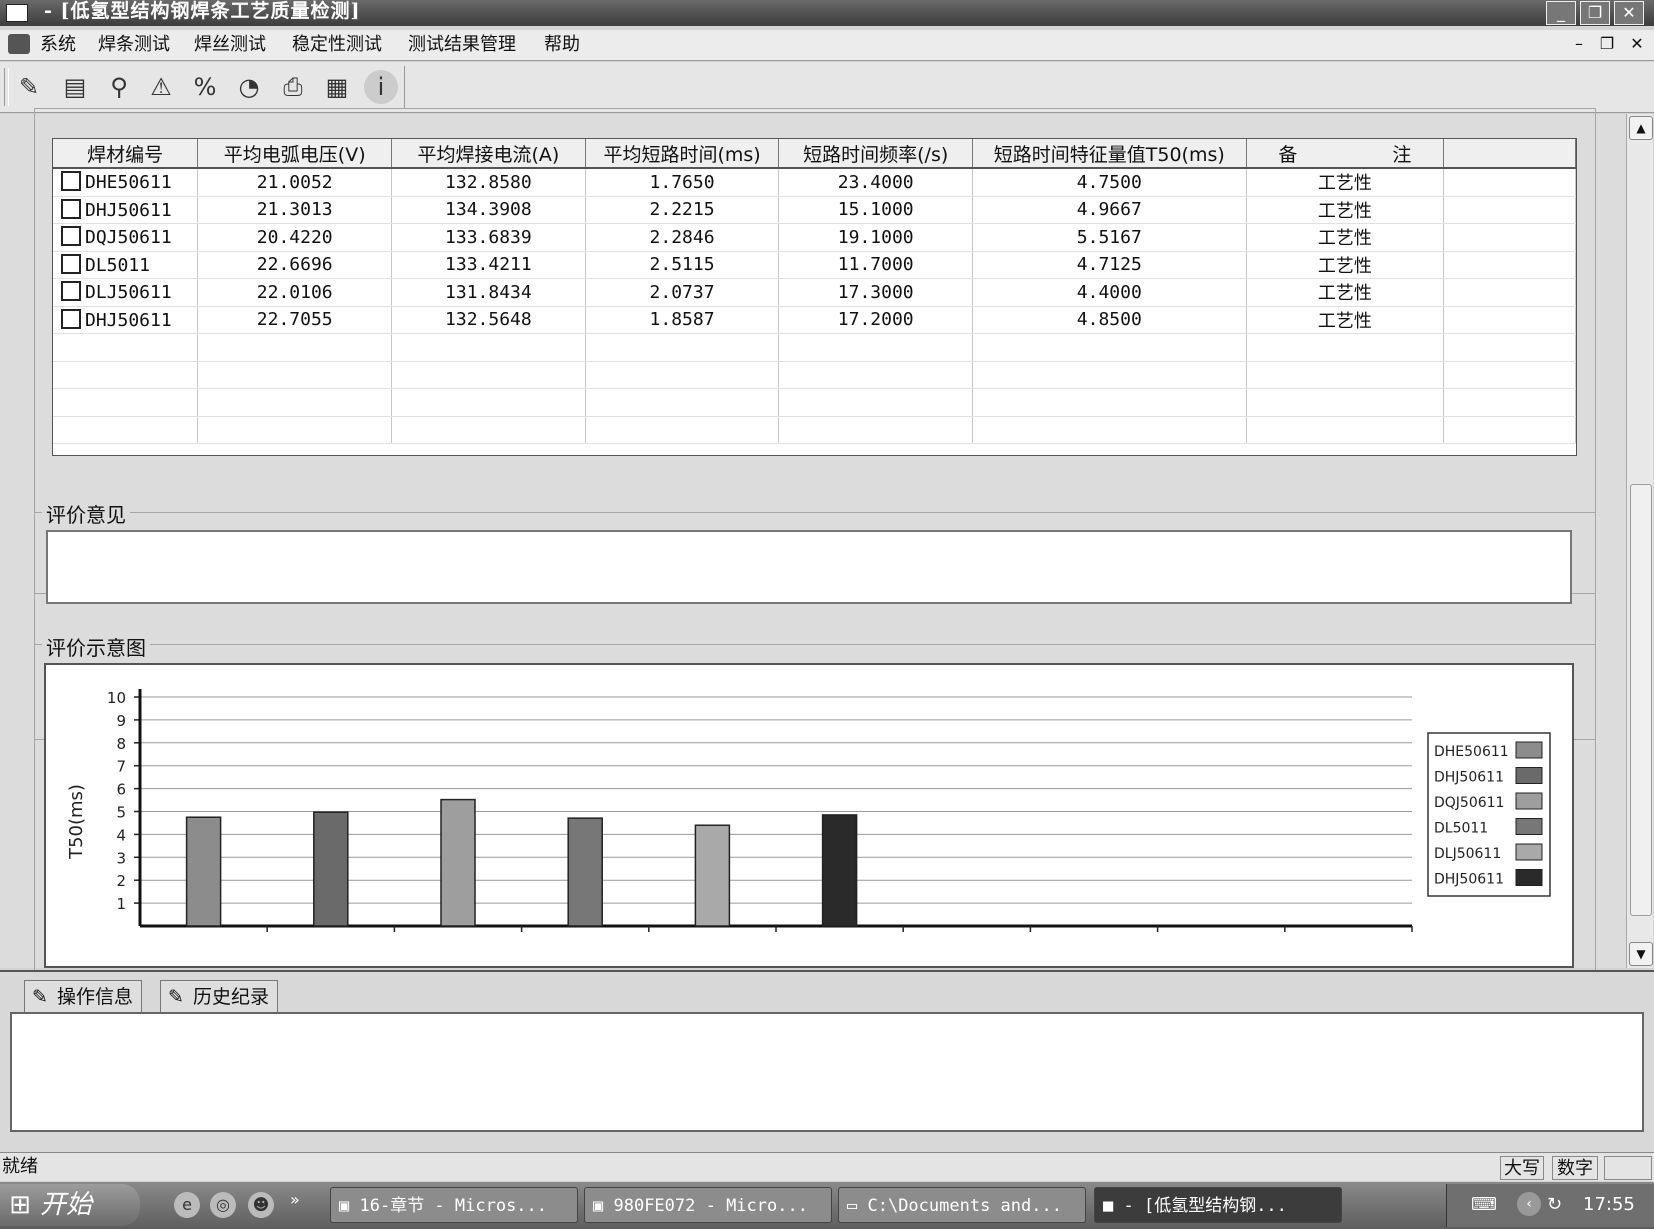  Describe the element at coordinates (876, 154) in the screenshot. I see `column-header: 短路时间频率(/s)` at that location.